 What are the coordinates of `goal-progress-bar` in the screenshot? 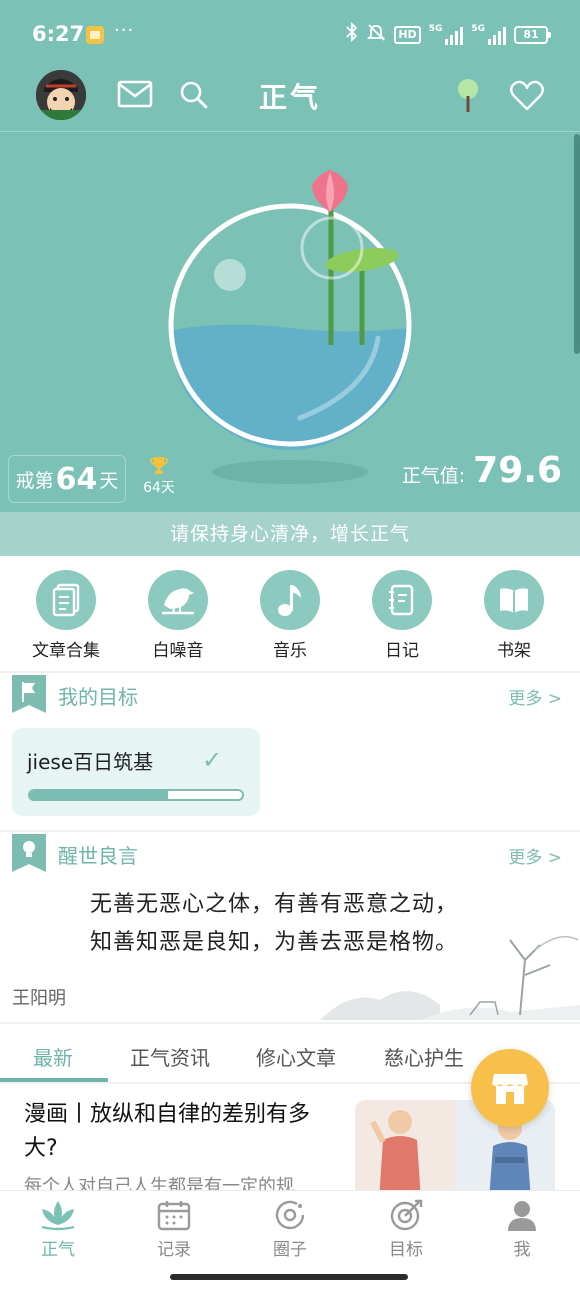 It's located at (136, 795).